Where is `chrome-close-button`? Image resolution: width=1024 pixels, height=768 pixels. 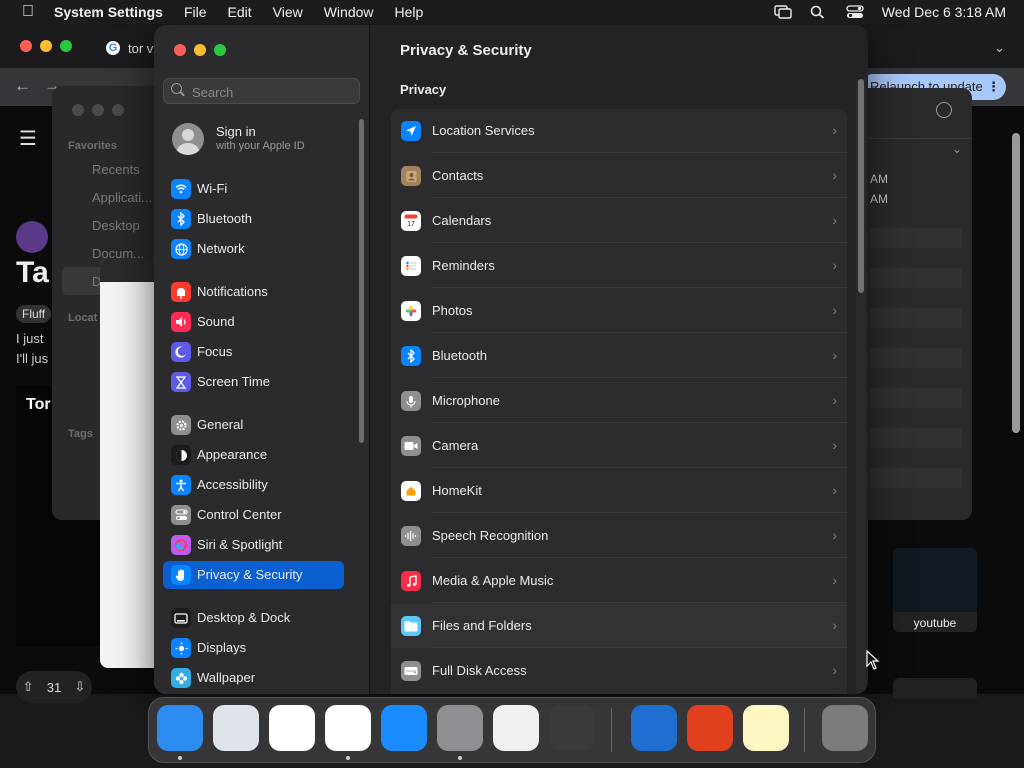 chrome-close-button is located at coordinates (26, 46).